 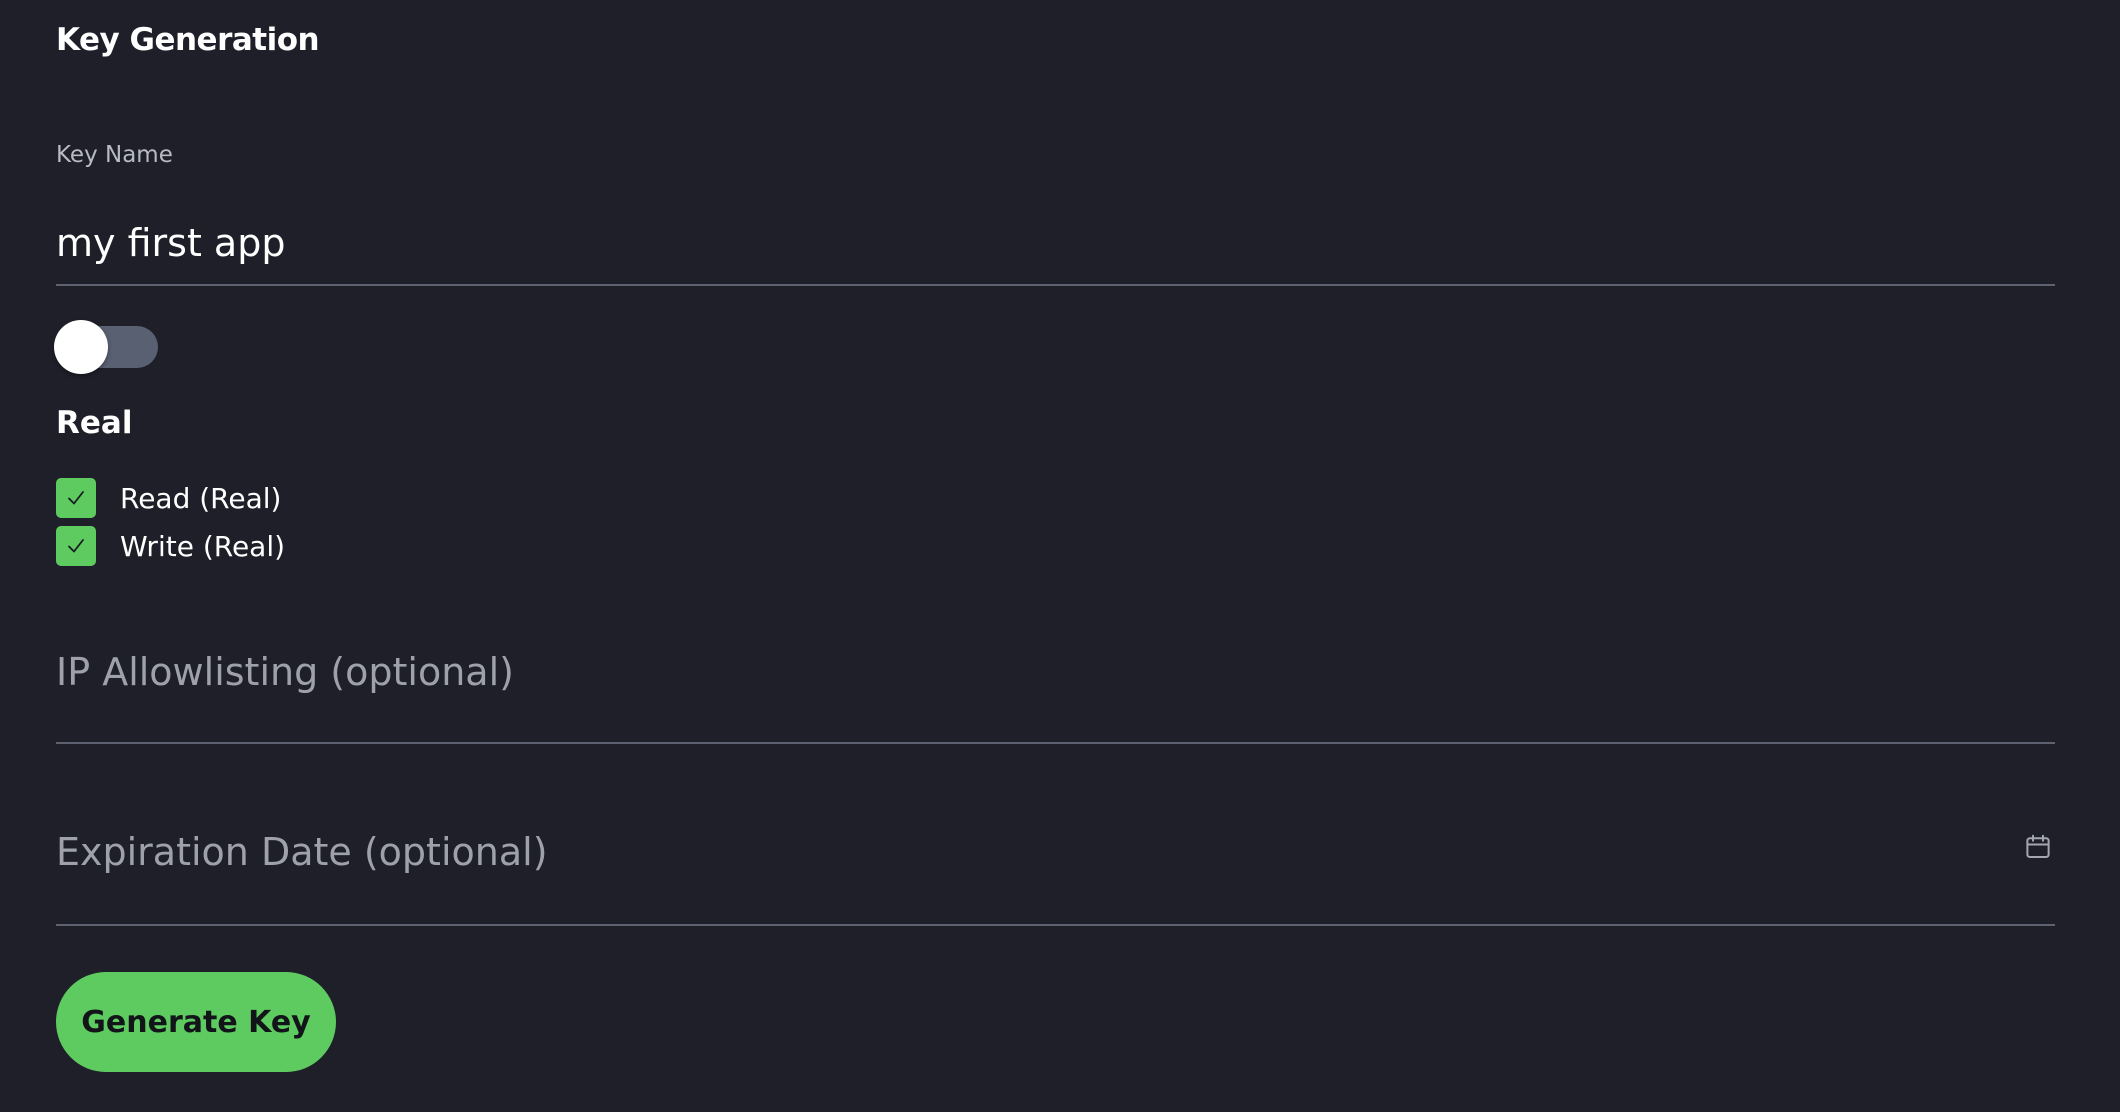 I want to click on ip-allowlisting-input, so click(x=1006, y=672).